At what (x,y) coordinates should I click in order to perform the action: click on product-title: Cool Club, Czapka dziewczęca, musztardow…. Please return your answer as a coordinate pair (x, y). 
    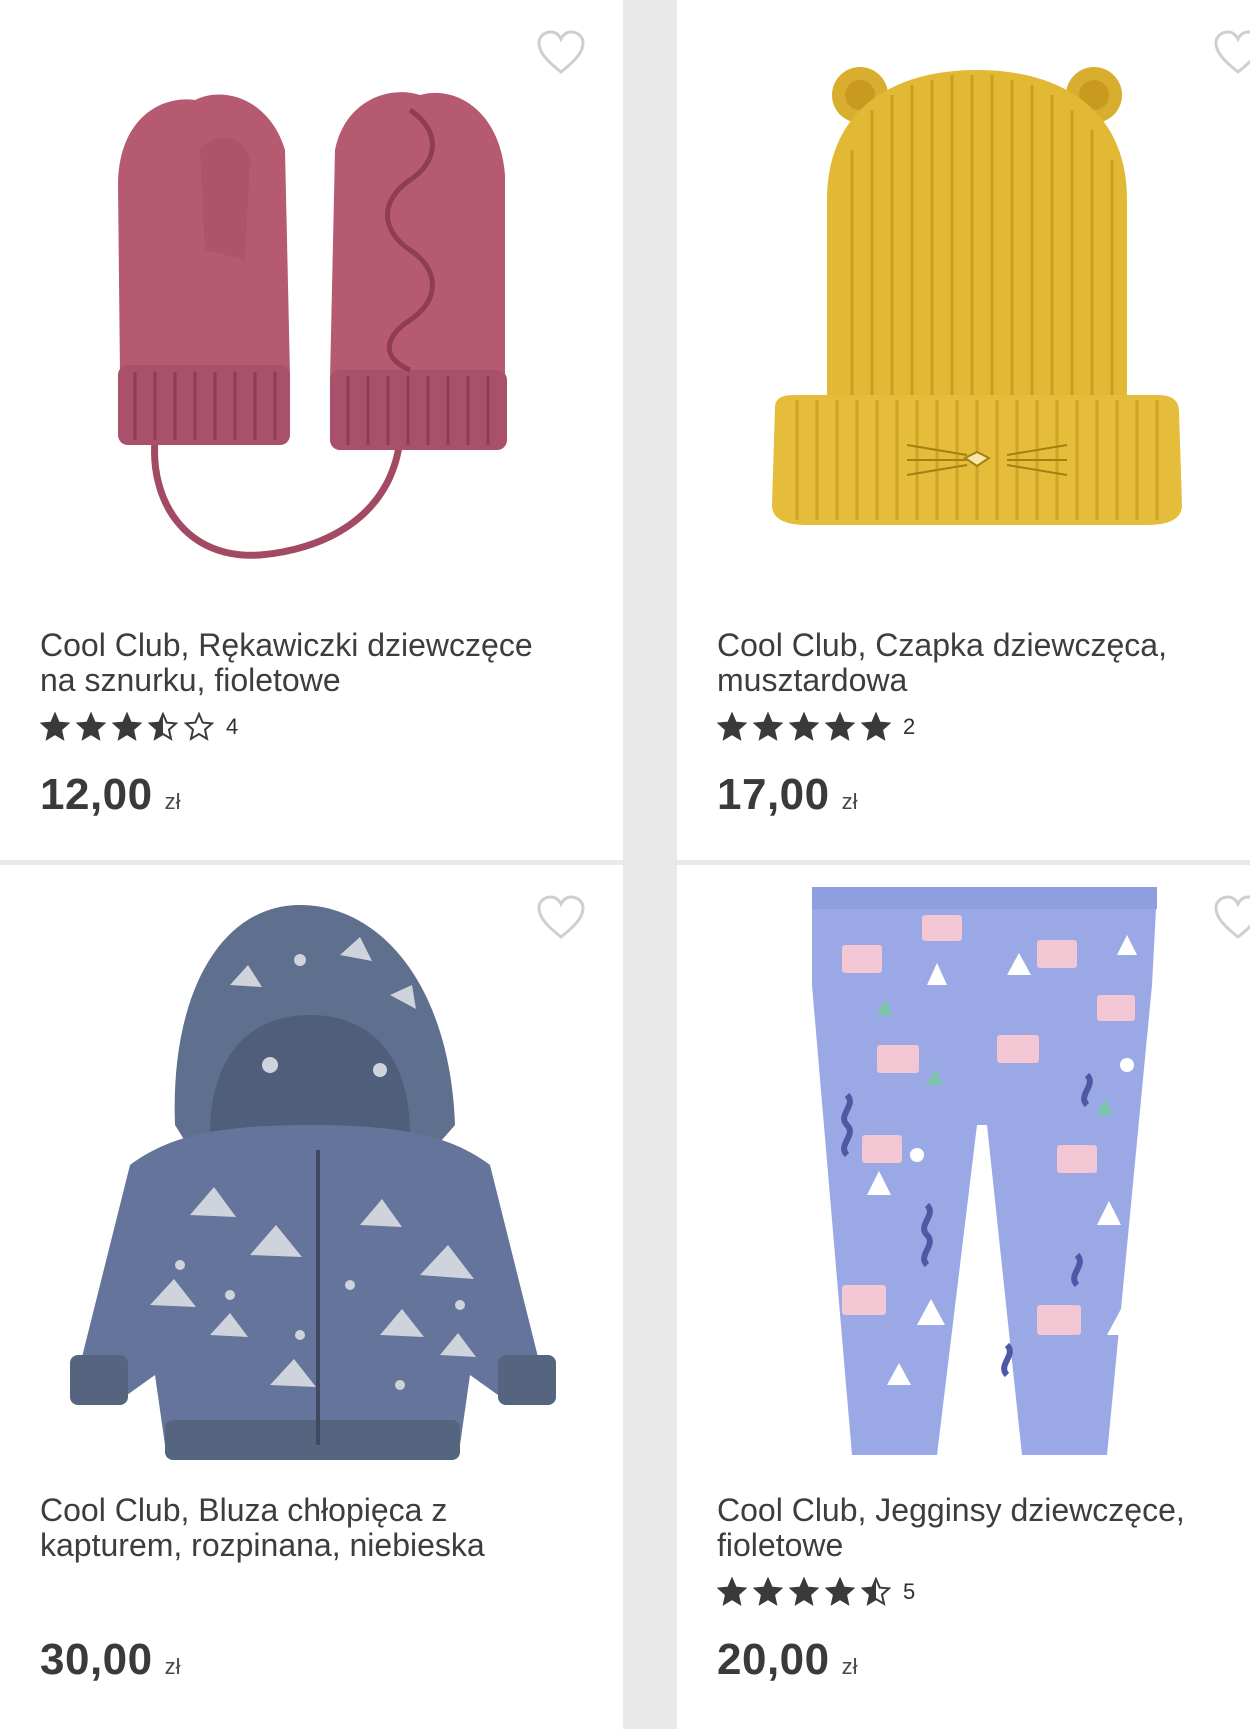
    Looking at the image, I should click on (968, 663).